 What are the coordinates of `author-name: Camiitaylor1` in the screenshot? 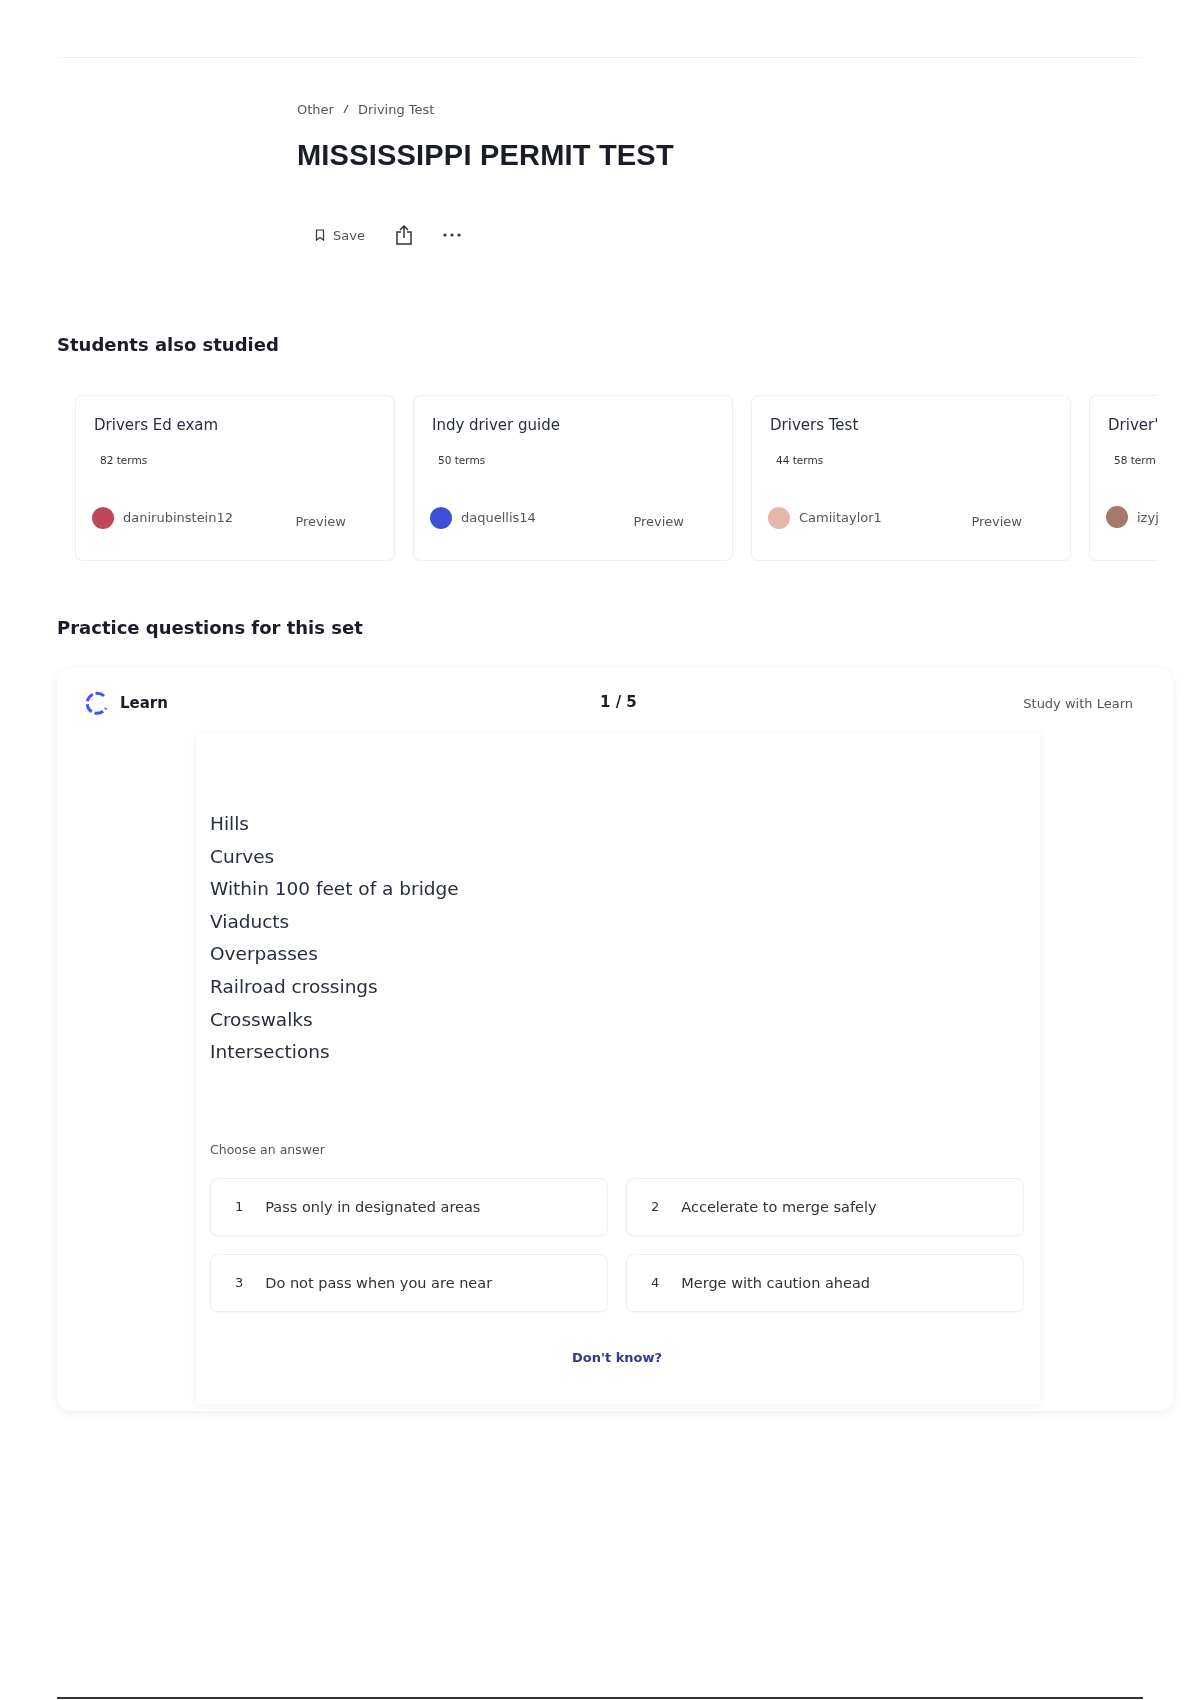 It's located at (840, 517).